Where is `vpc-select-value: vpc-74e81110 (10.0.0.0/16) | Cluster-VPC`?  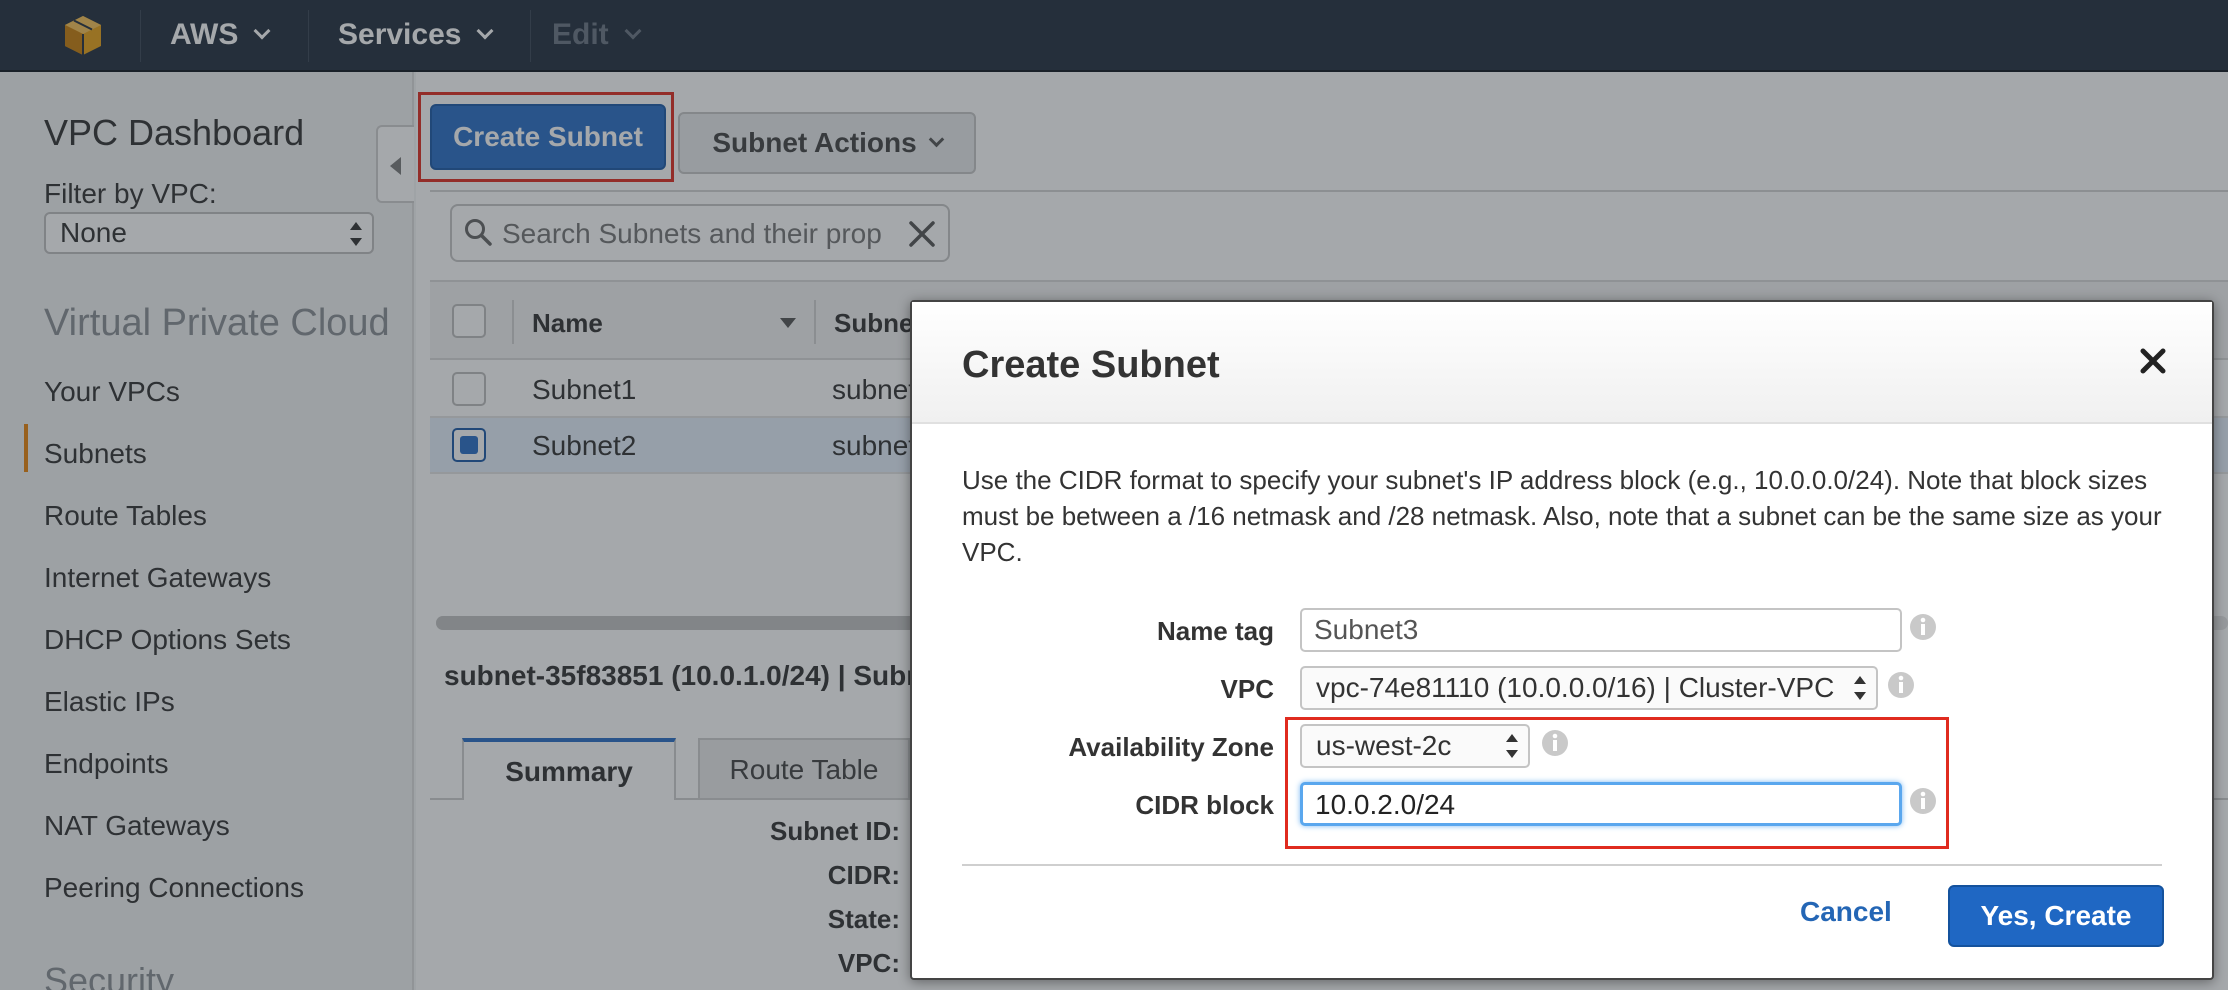 vpc-select-value: vpc-74e81110 (10.0.0.0/16) | Cluster-VPC is located at coordinates (1575, 687).